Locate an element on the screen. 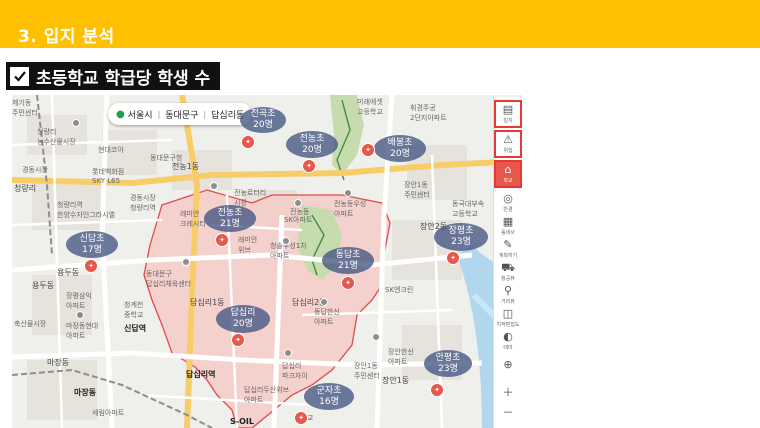 This screenshot has height=428, width=760. map-label: 장안1동 주민센터 is located at coordinates (417, 190).